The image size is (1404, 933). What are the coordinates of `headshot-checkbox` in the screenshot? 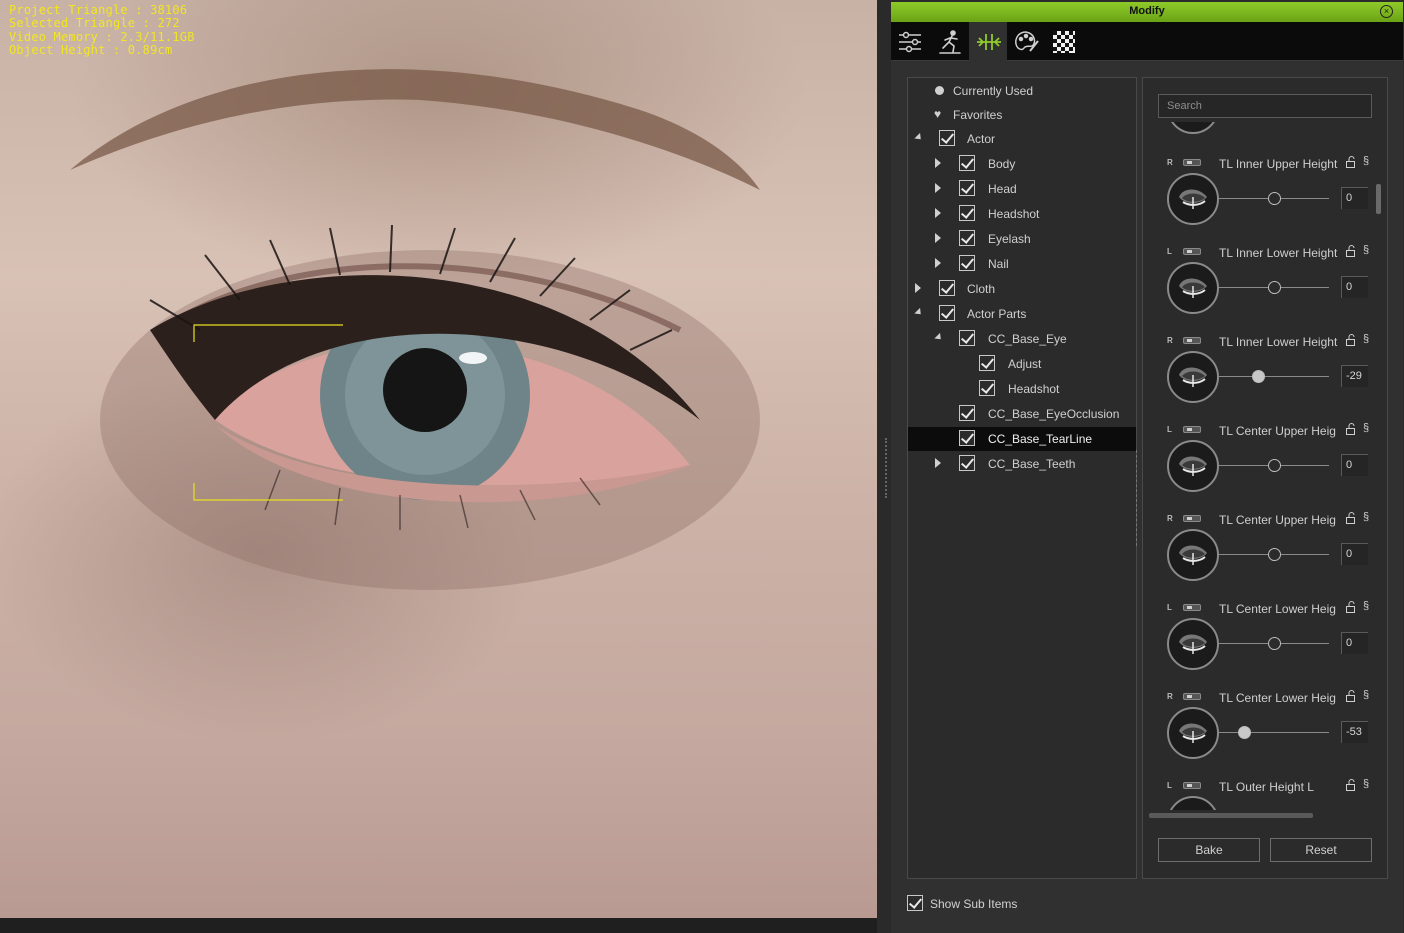 It's located at (967, 213).